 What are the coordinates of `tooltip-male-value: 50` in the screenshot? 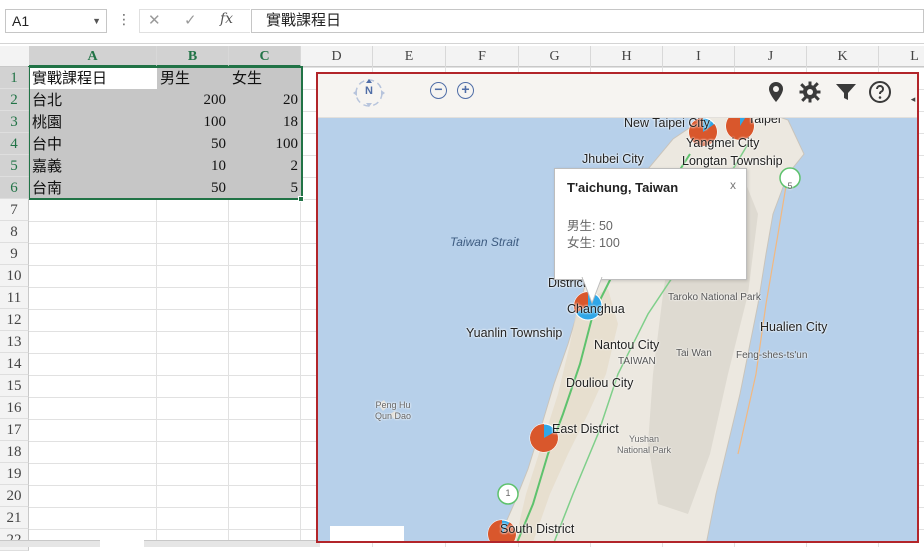 It's located at (605, 226).